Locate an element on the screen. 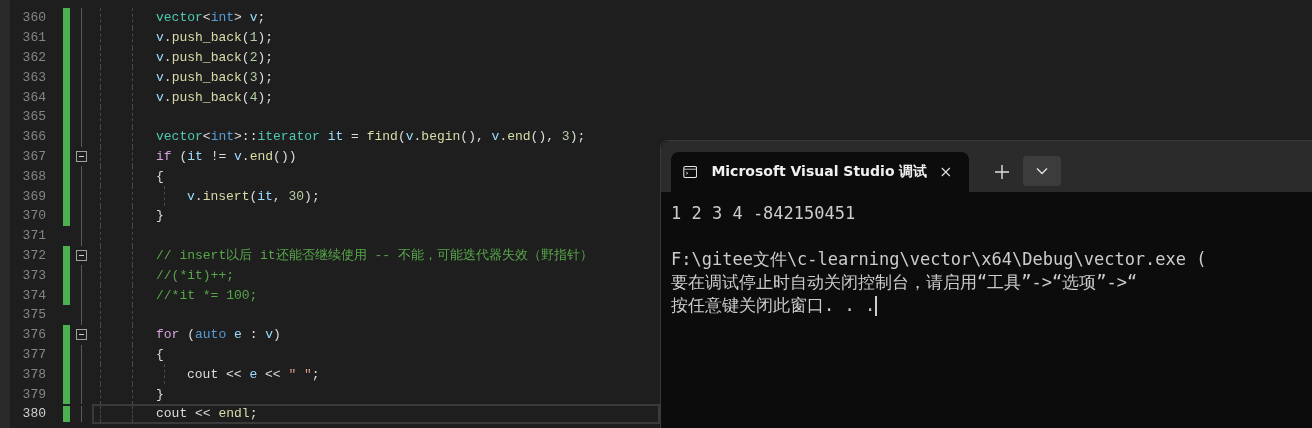 The width and height of the screenshot is (1312, 428). code-line: if (it != v.end()) is located at coordinates (226, 156).